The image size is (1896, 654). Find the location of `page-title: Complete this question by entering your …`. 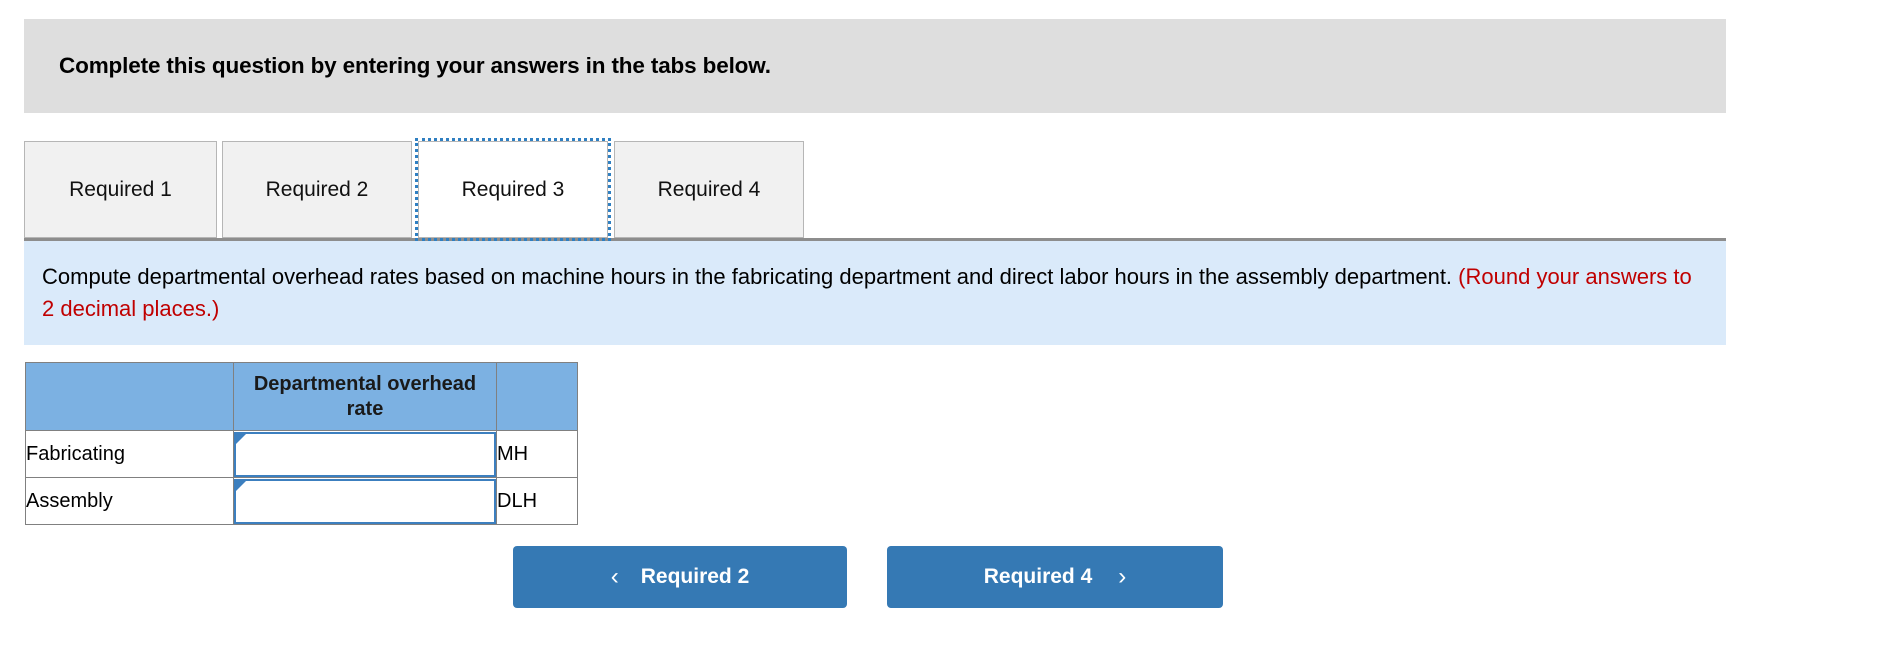

page-title: Complete this question by entering your … is located at coordinates (415, 65).